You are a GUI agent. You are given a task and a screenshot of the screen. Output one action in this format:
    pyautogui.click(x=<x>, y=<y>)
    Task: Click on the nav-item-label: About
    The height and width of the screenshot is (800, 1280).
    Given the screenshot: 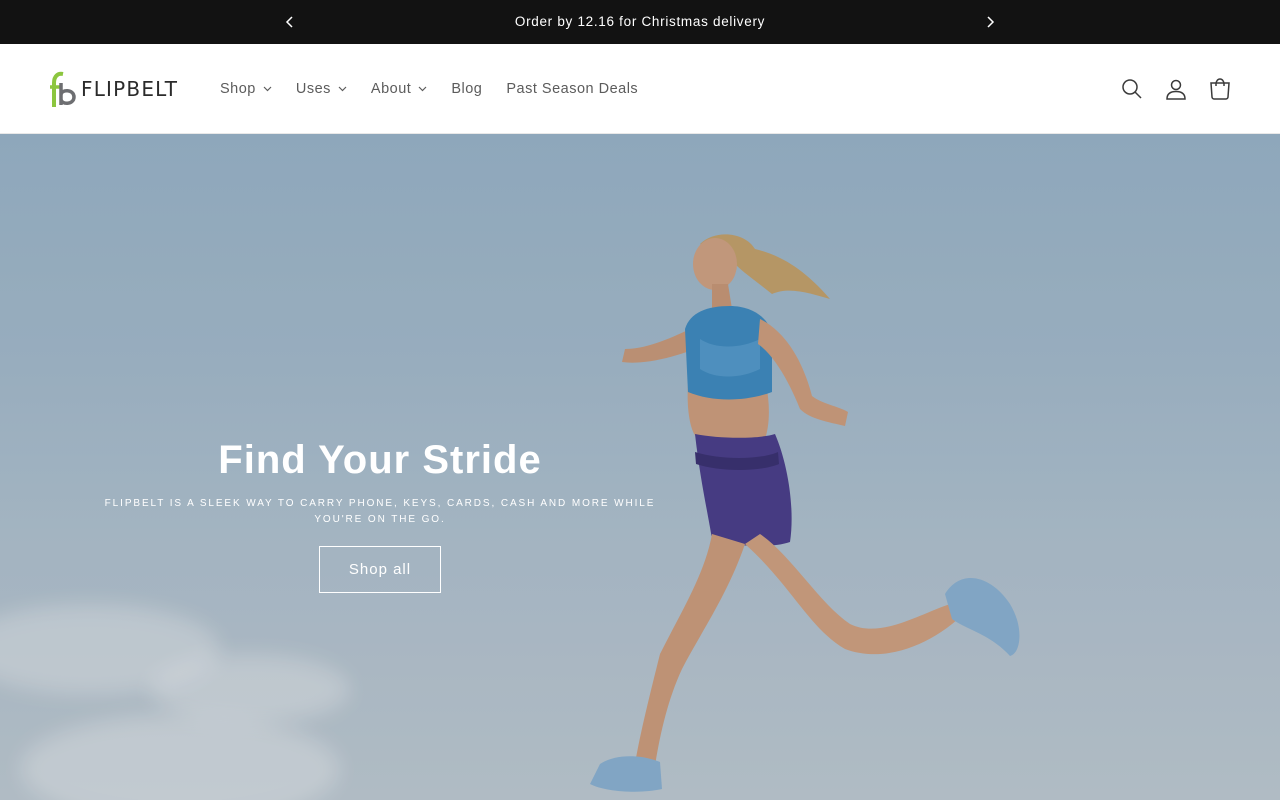 What is the action you would take?
    pyautogui.click(x=391, y=89)
    